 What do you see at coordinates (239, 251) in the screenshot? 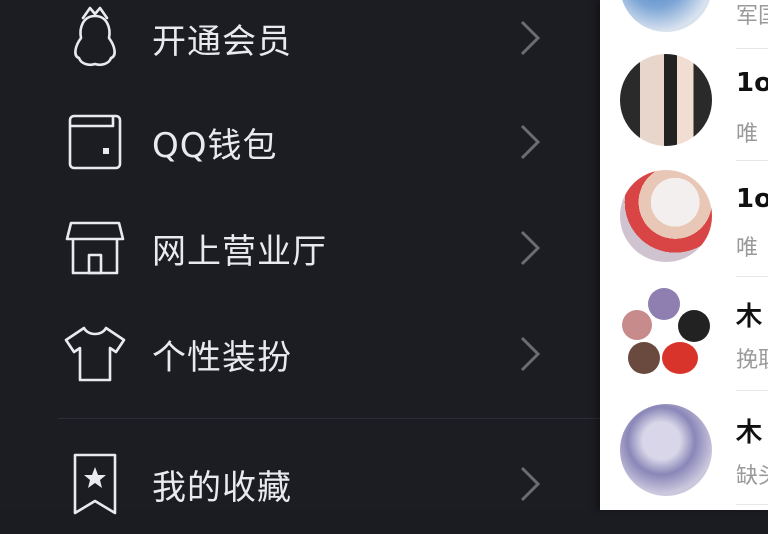
I see `menu-label: 网上营业厅` at bounding box center [239, 251].